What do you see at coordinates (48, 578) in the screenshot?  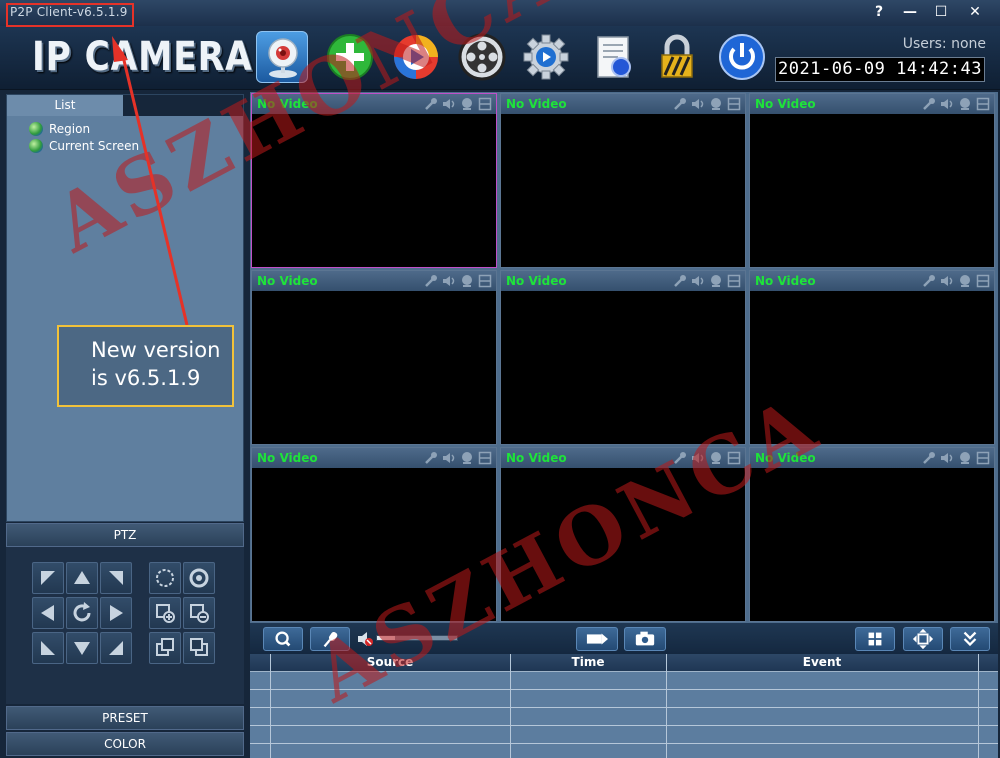 I see `ptz-up-left-button` at bounding box center [48, 578].